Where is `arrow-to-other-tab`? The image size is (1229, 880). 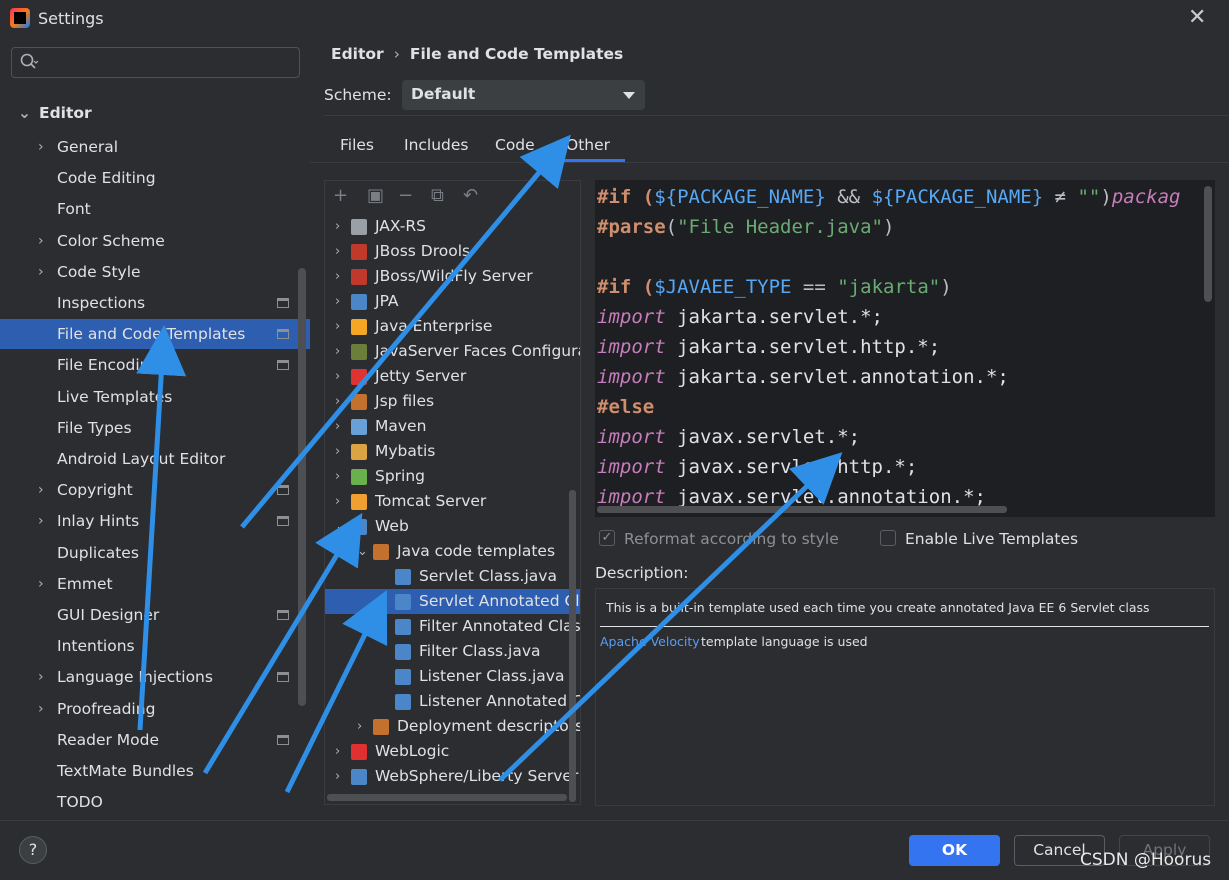
arrow-to-other-tab is located at coordinates (405, 331).